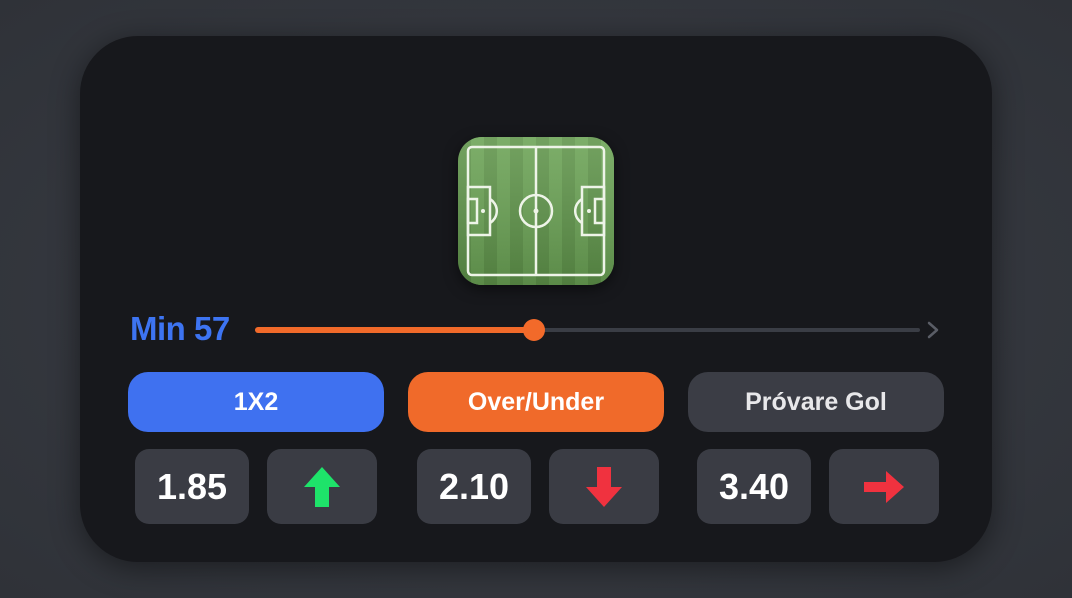  I want to click on up-arrow-icon, so click(322, 486).